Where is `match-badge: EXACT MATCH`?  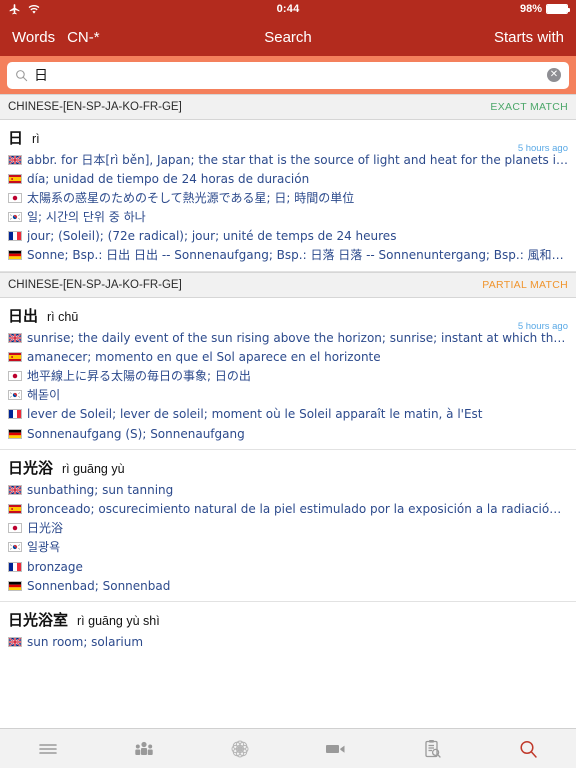 match-badge: EXACT MATCH is located at coordinates (529, 107).